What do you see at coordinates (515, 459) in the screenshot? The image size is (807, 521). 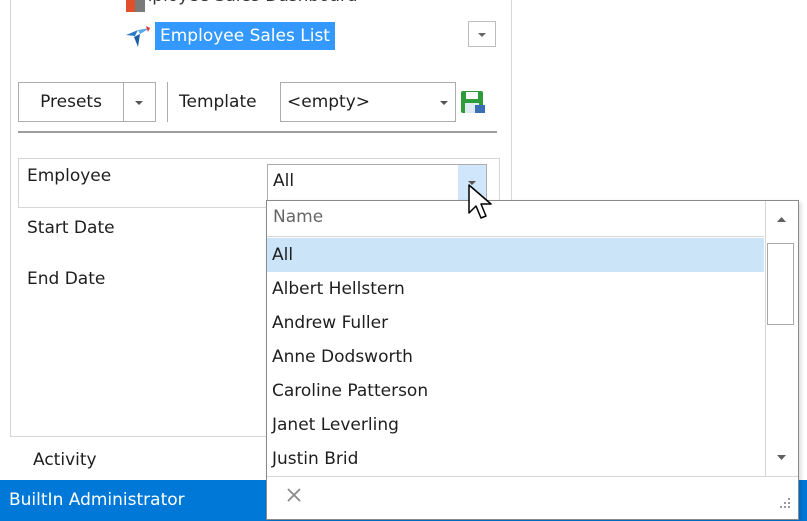 I see `list-item: Justin Brid` at bounding box center [515, 459].